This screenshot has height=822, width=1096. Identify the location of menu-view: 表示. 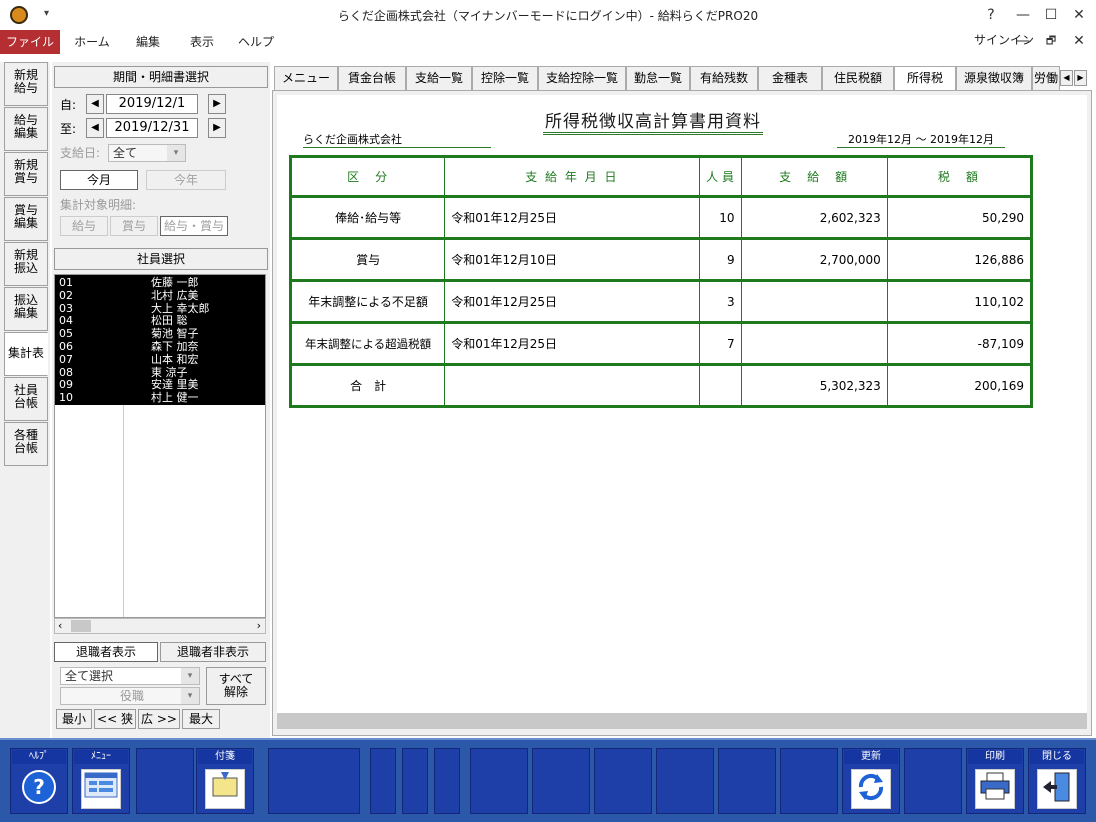
(202, 42).